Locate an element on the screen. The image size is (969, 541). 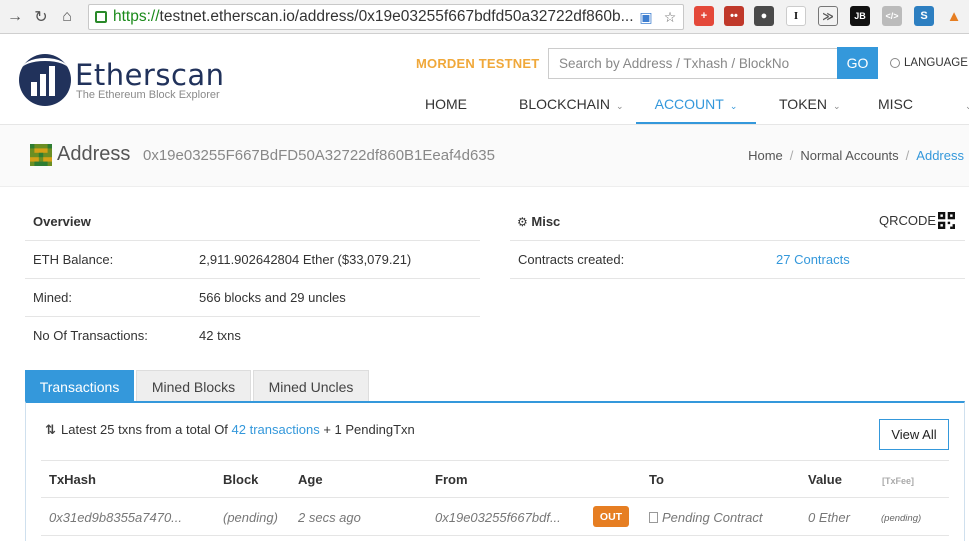
contracts-created-link: 27 Contracts is located at coordinates (813, 259).